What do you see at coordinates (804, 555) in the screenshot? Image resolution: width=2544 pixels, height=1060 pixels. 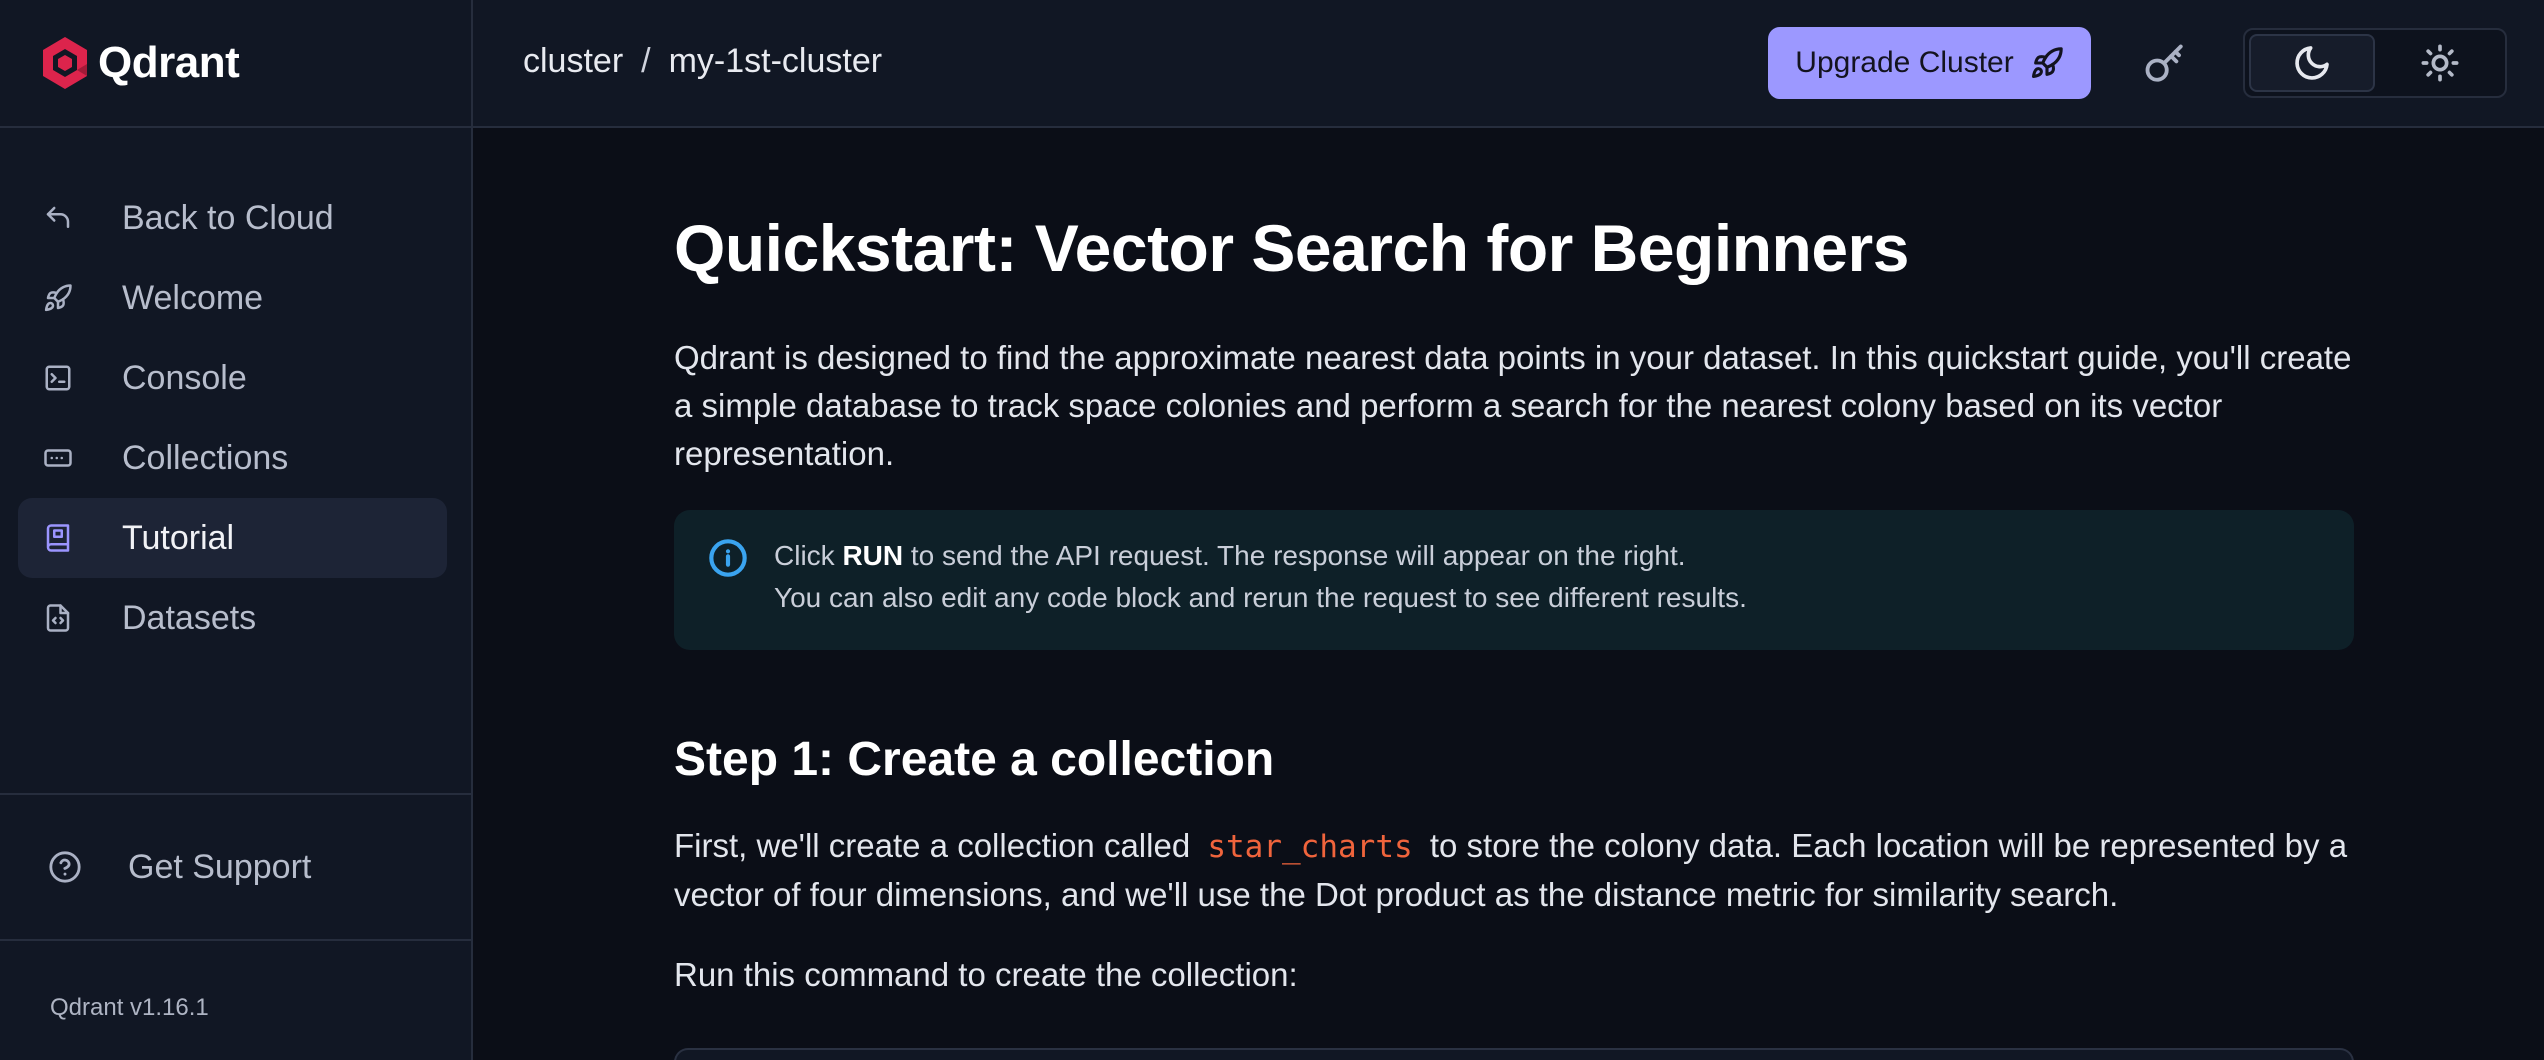 I see `info-prefix: Click` at bounding box center [804, 555].